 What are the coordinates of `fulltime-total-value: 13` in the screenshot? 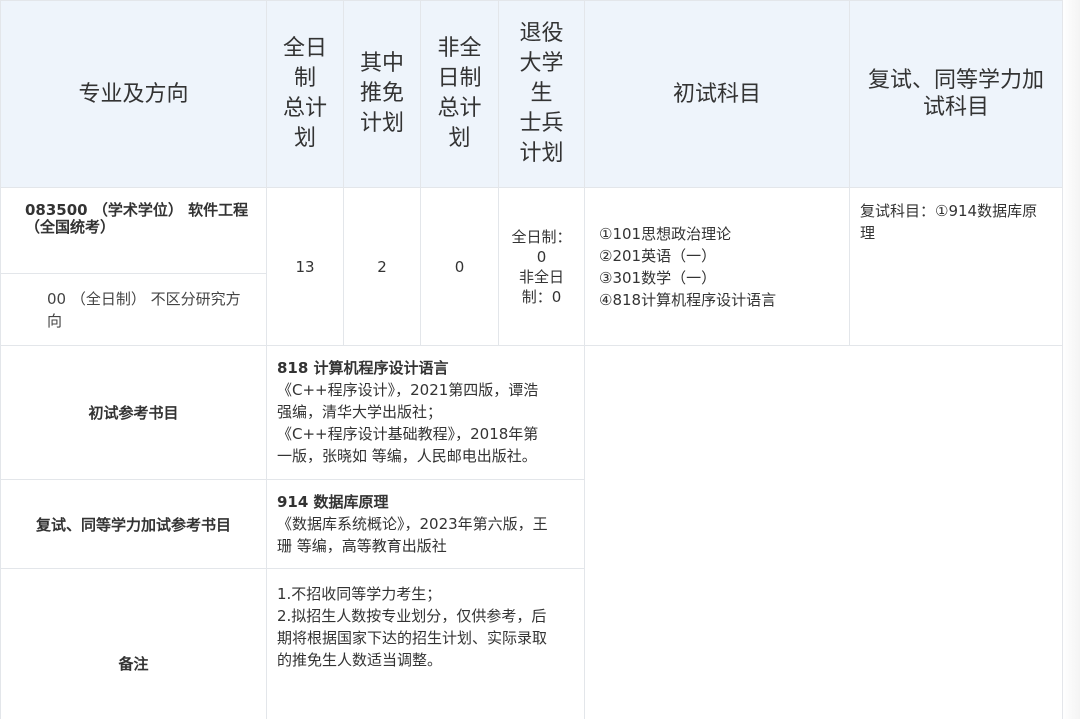 It's located at (305, 266).